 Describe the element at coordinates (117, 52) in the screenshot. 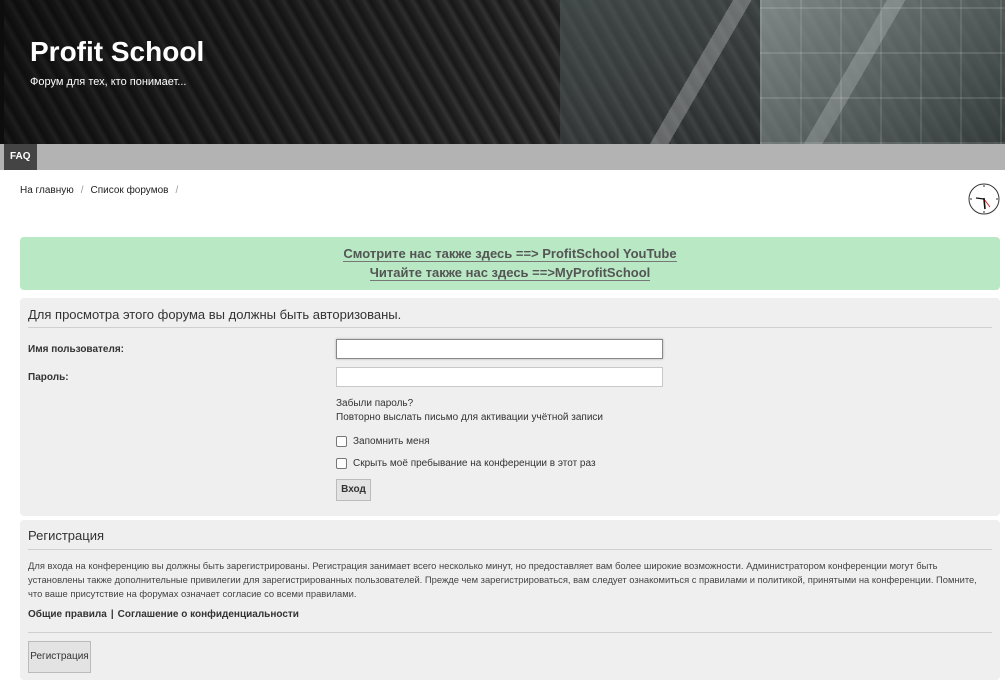

I see `site-title: Profit School` at that location.